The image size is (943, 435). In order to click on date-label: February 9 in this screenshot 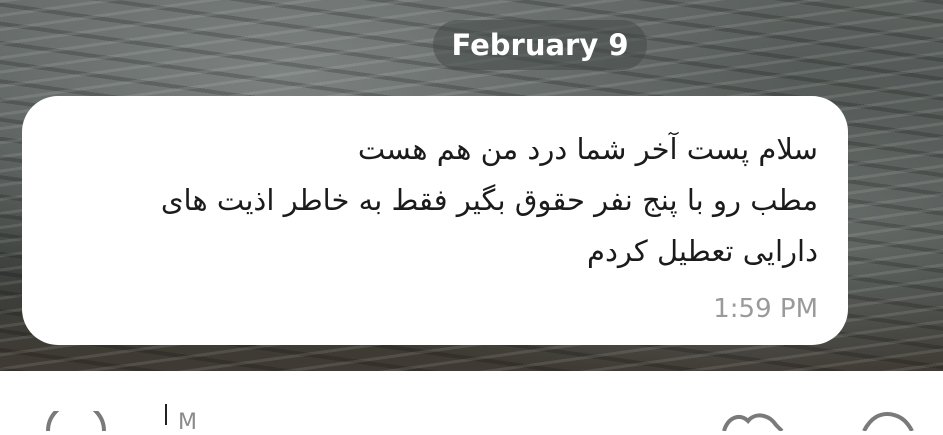, I will do `click(540, 45)`.